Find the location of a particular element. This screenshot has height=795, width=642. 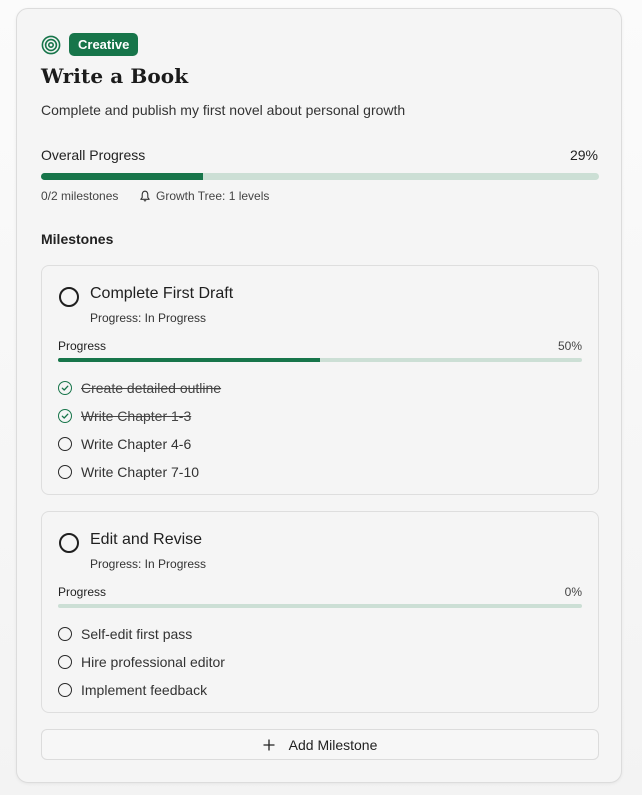

overall-progress-fill is located at coordinates (122, 176).